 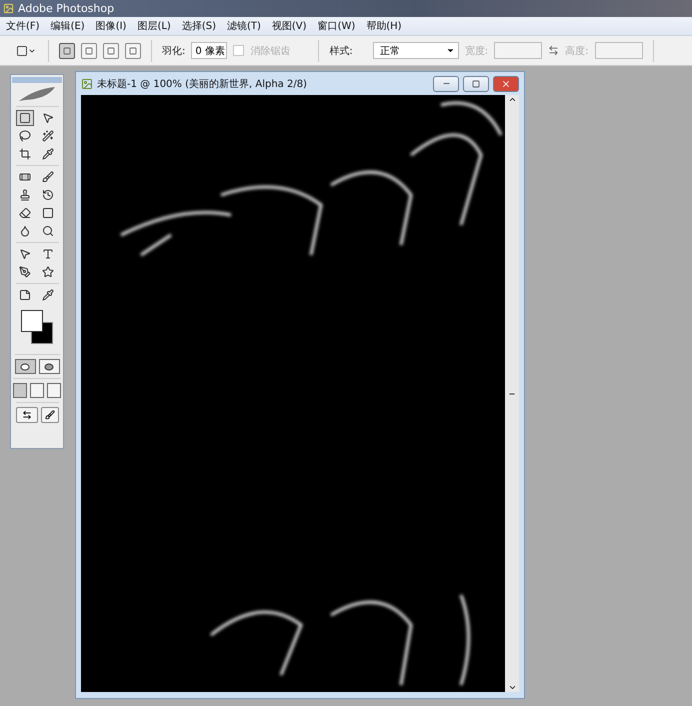 What do you see at coordinates (24, 231) in the screenshot?
I see `droplet-icon` at bounding box center [24, 231].